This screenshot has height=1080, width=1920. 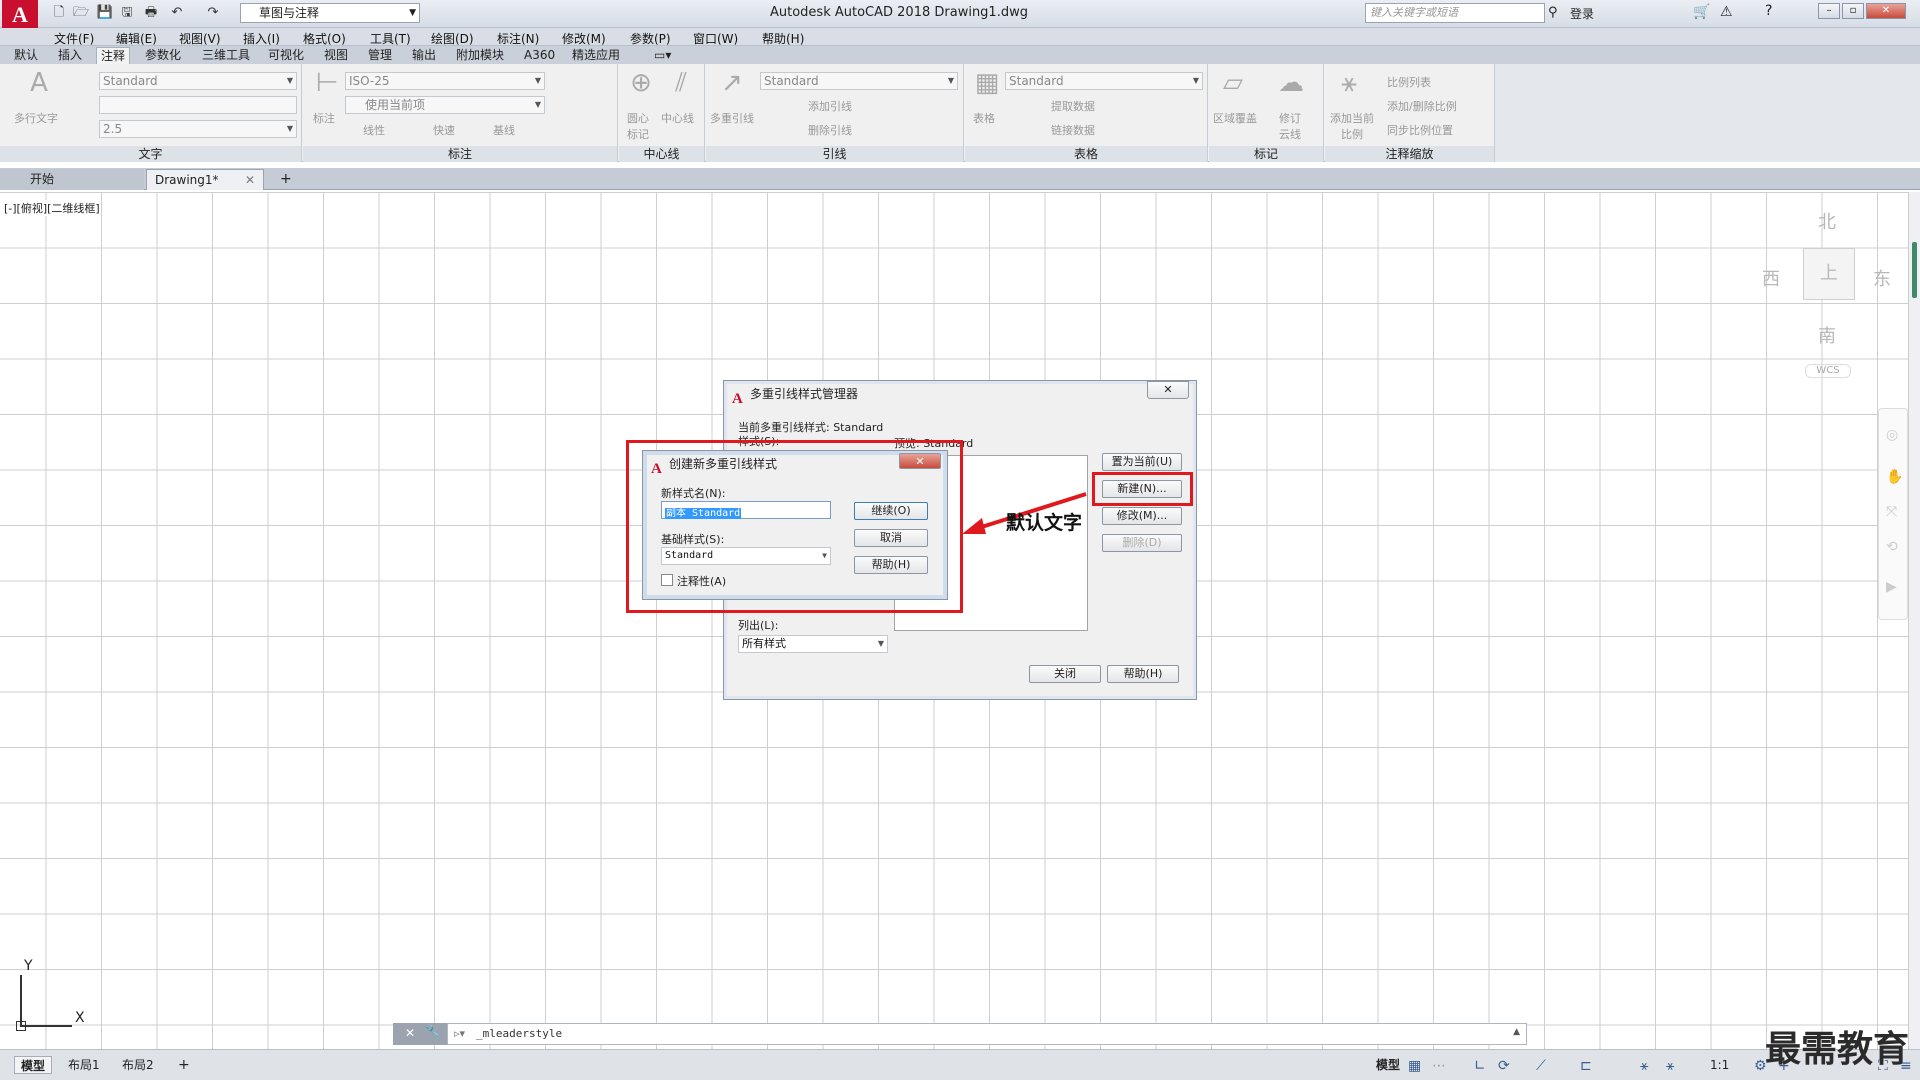 I want to click on lineweight-icon: ⊏, so click(x=1586, y=1066).